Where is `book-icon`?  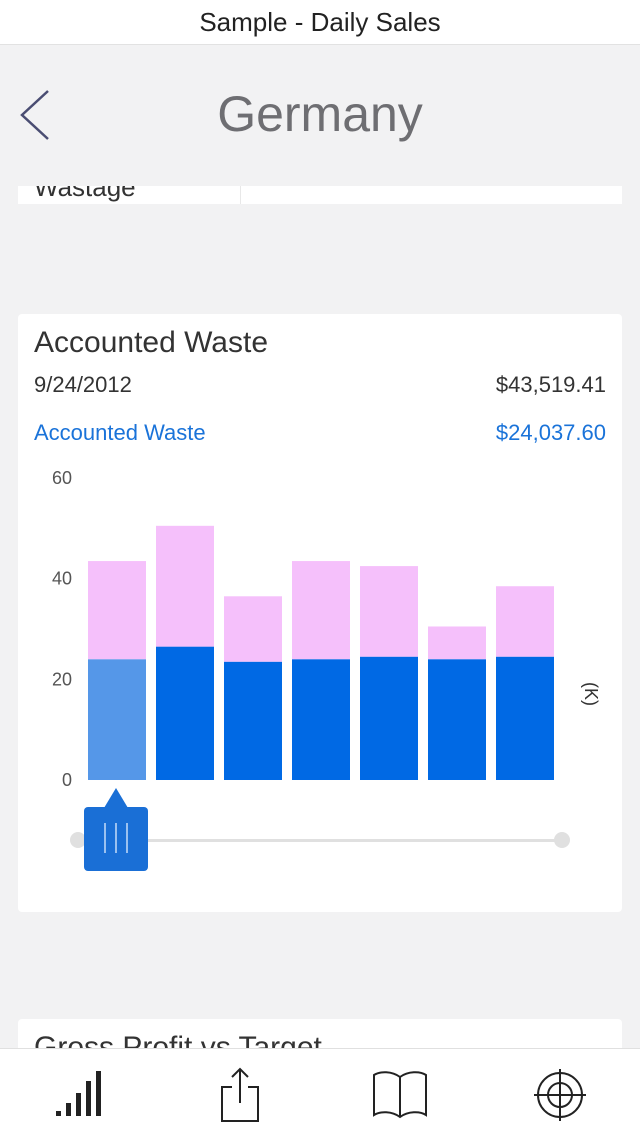
book-icon is located at coordinates (400, 1095).